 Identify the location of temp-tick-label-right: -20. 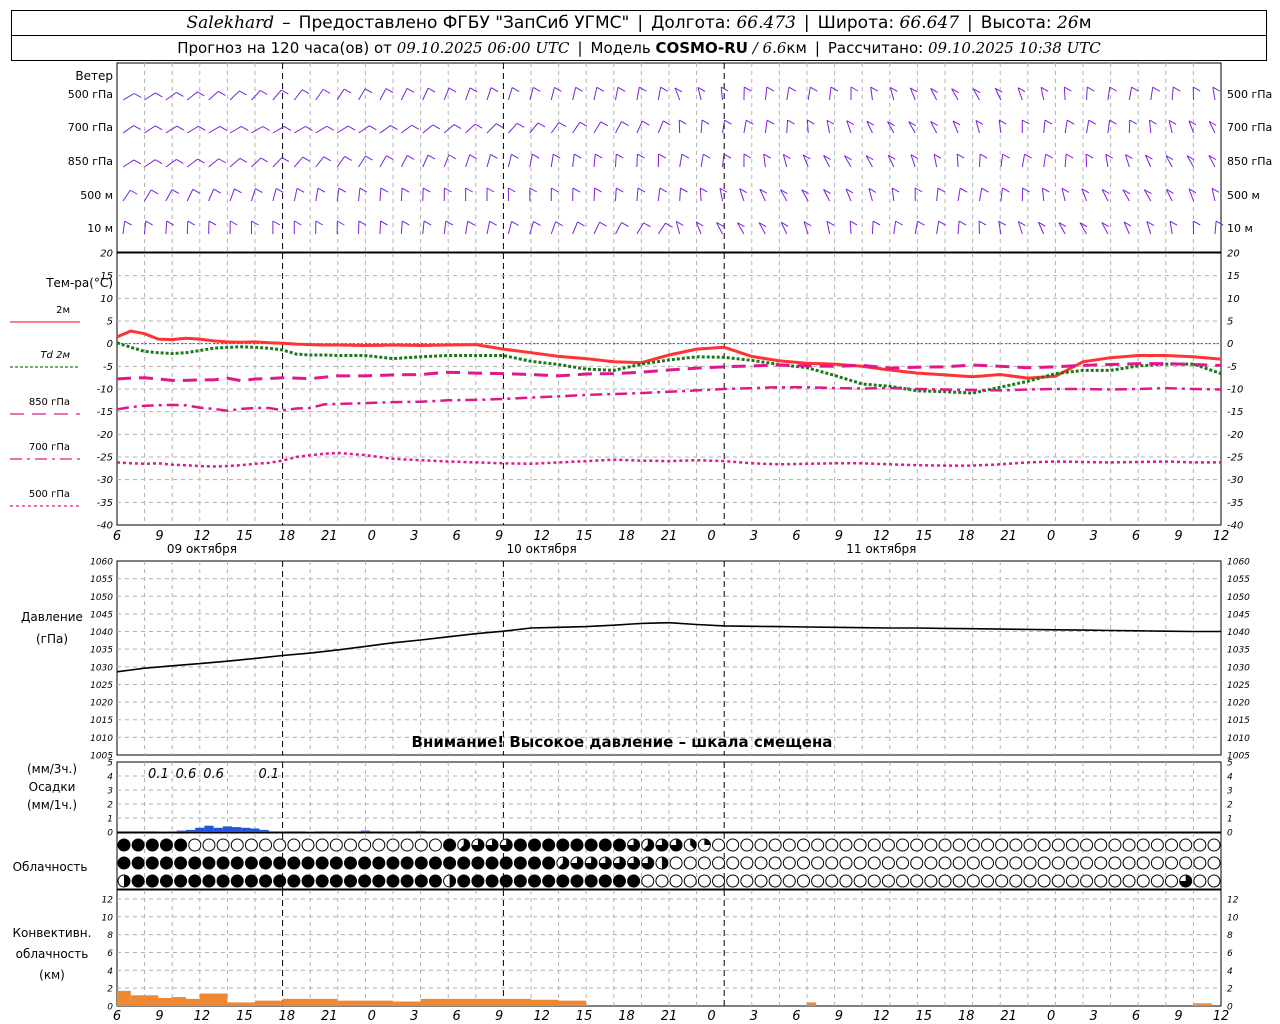
(1235, 435).